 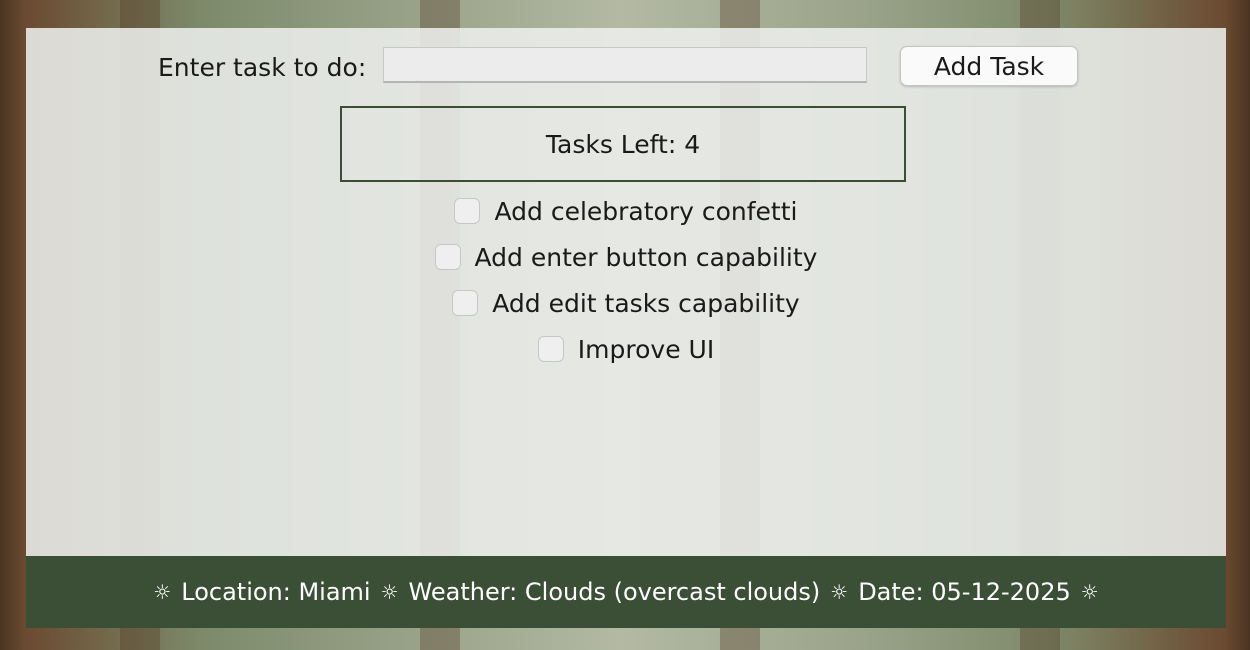 I want to click on task-entry-row: Enter task to do: Add Task, so click(x=626, y=67).